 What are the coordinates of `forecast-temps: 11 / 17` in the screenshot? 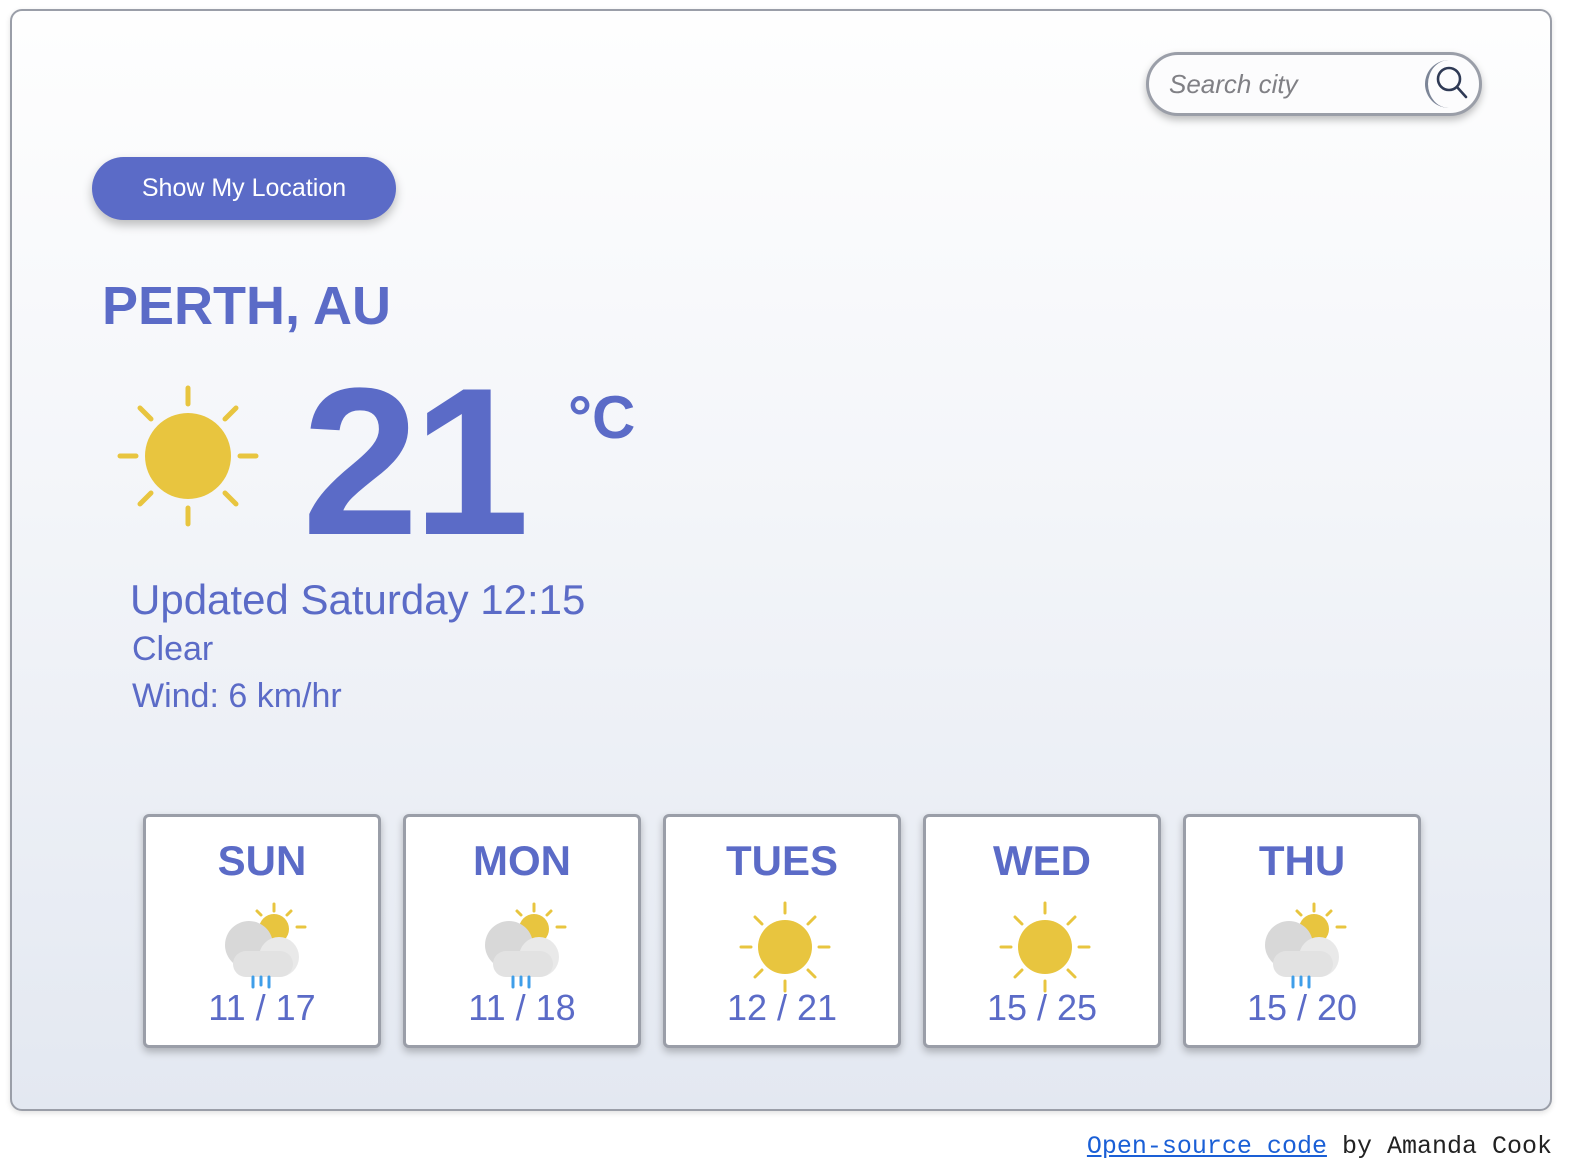 It's located at (262, 1007).